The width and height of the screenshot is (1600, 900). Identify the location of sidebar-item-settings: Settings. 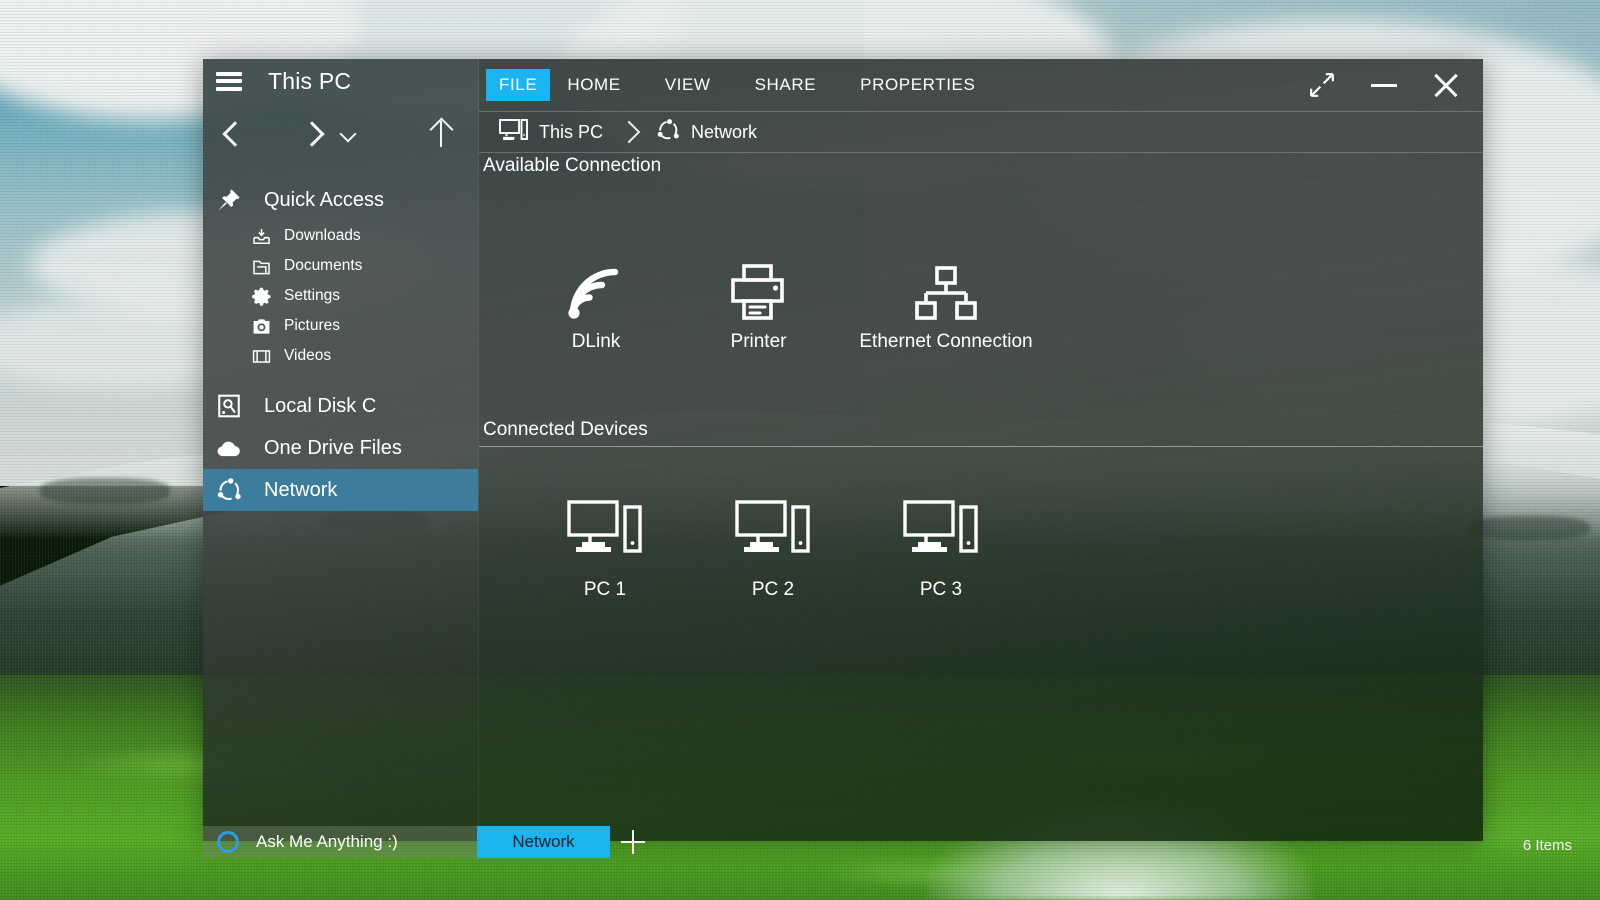
(340, 296).